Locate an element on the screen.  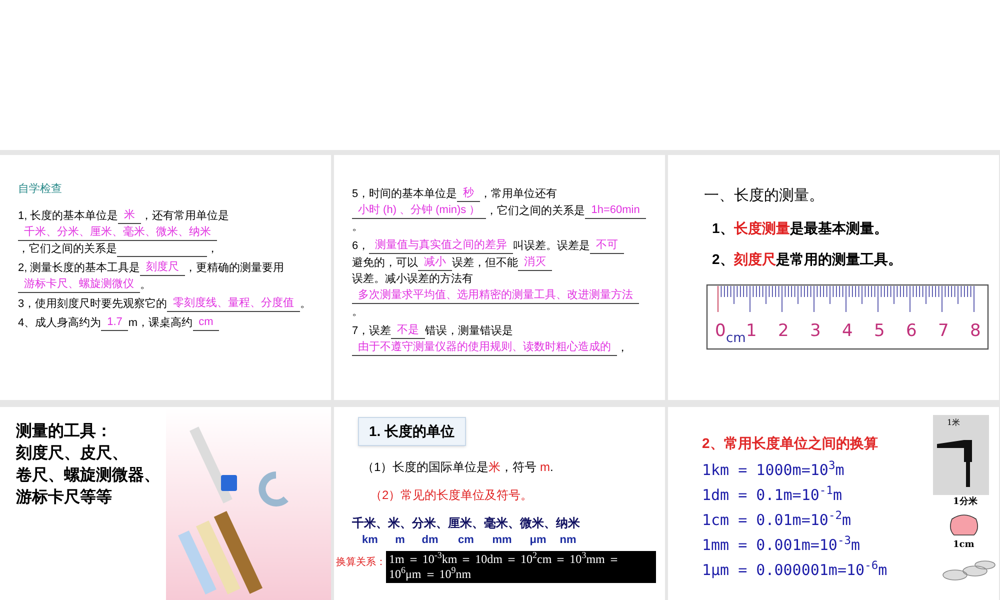
equation-text: 1cm = 0.01m=10$^{-2}$m is located at coordinates (777, 519).